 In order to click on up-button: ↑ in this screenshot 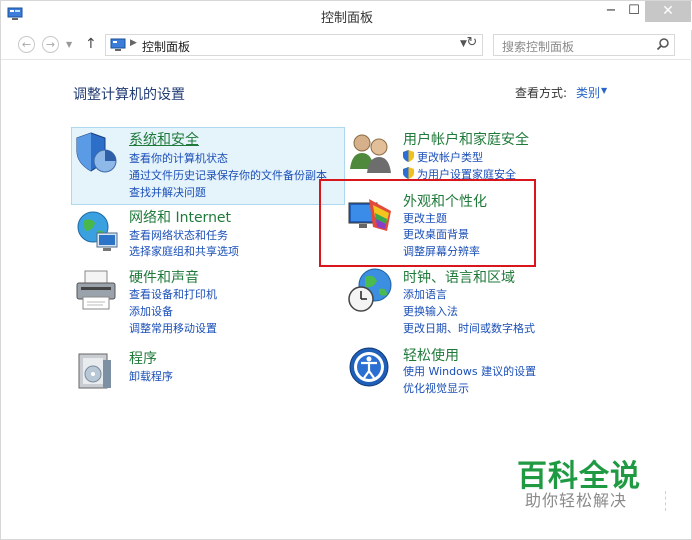, I will do `click(91, 44)`.